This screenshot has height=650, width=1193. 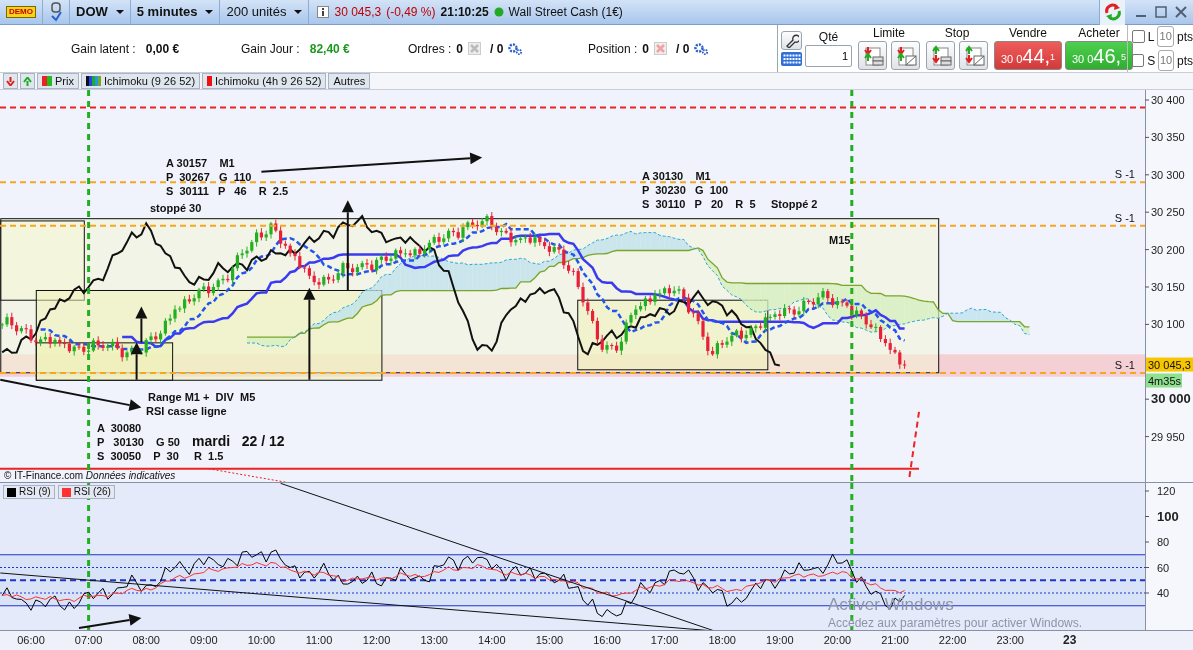 I want to click on legend-tab: Ichimoku (9 26 52), so click(x=140, y=81).